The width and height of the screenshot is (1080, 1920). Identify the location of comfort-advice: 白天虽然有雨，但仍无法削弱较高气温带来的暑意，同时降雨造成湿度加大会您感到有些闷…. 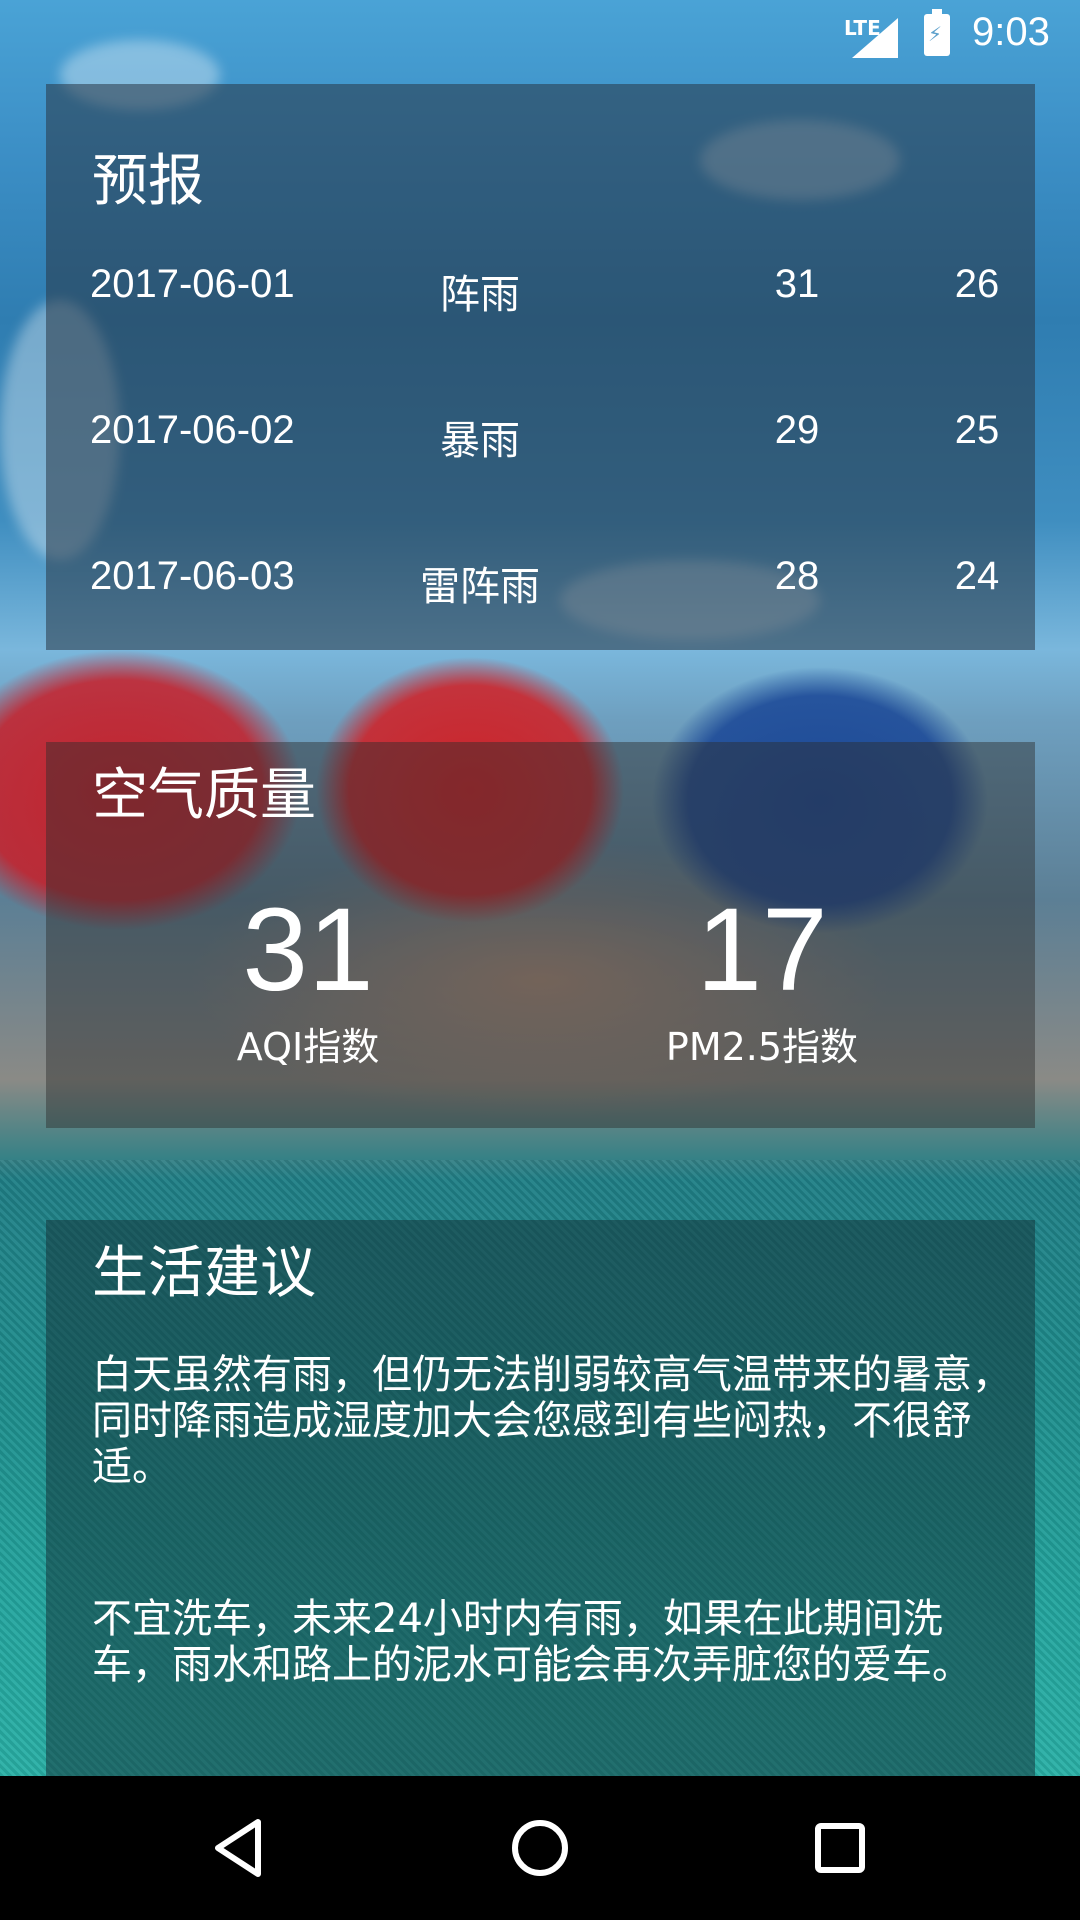
(552, 1421).